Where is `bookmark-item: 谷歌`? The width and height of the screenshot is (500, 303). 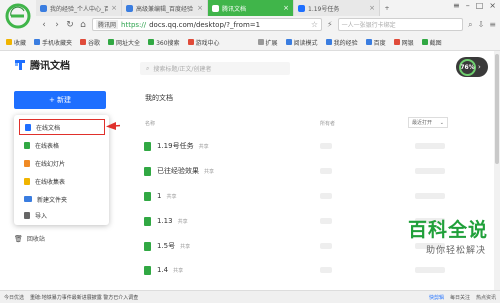
bookmark-item: 谷歌 is located at coordinates (90, 42).